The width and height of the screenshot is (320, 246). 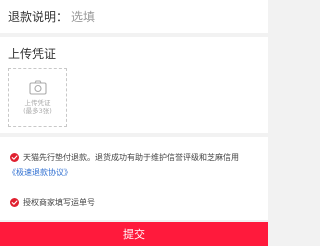 What do you see at coordinates (37, 87) in the screenshot?
I see `camera-icon` at bounding box center [37, 87].